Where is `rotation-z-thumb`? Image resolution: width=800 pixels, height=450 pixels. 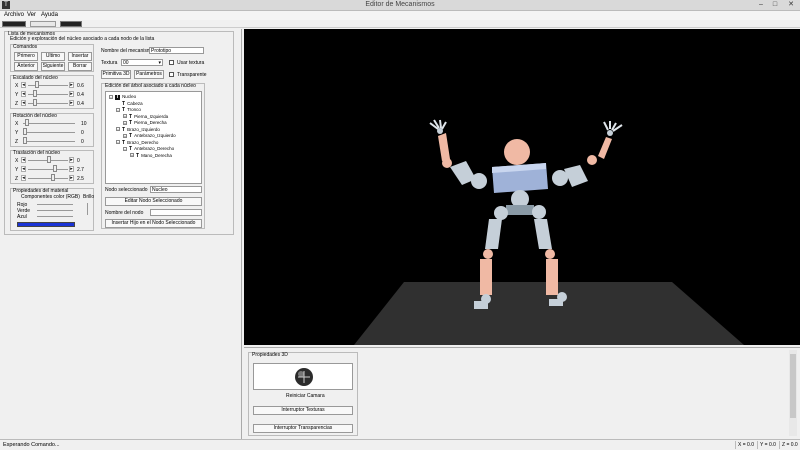
rotation-z-thumb is located at coordinates (25, 140).